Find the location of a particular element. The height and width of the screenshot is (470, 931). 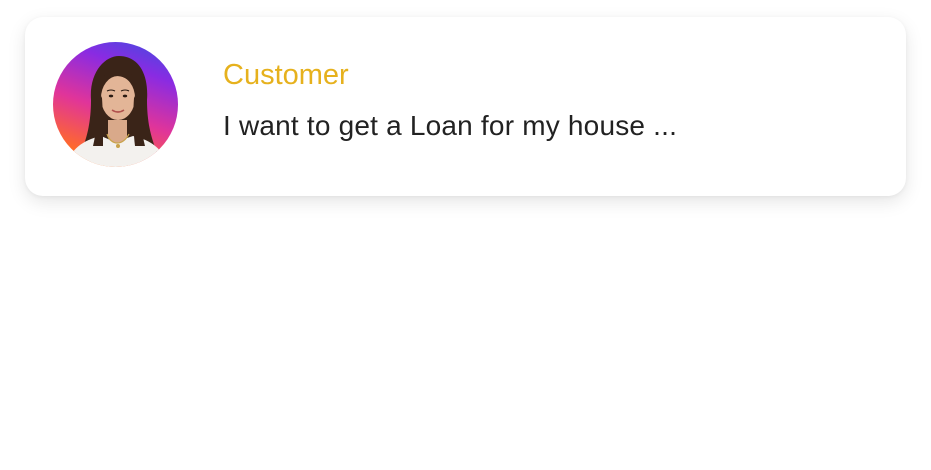

sender-name: Customer is located at coordinates (286, 75).